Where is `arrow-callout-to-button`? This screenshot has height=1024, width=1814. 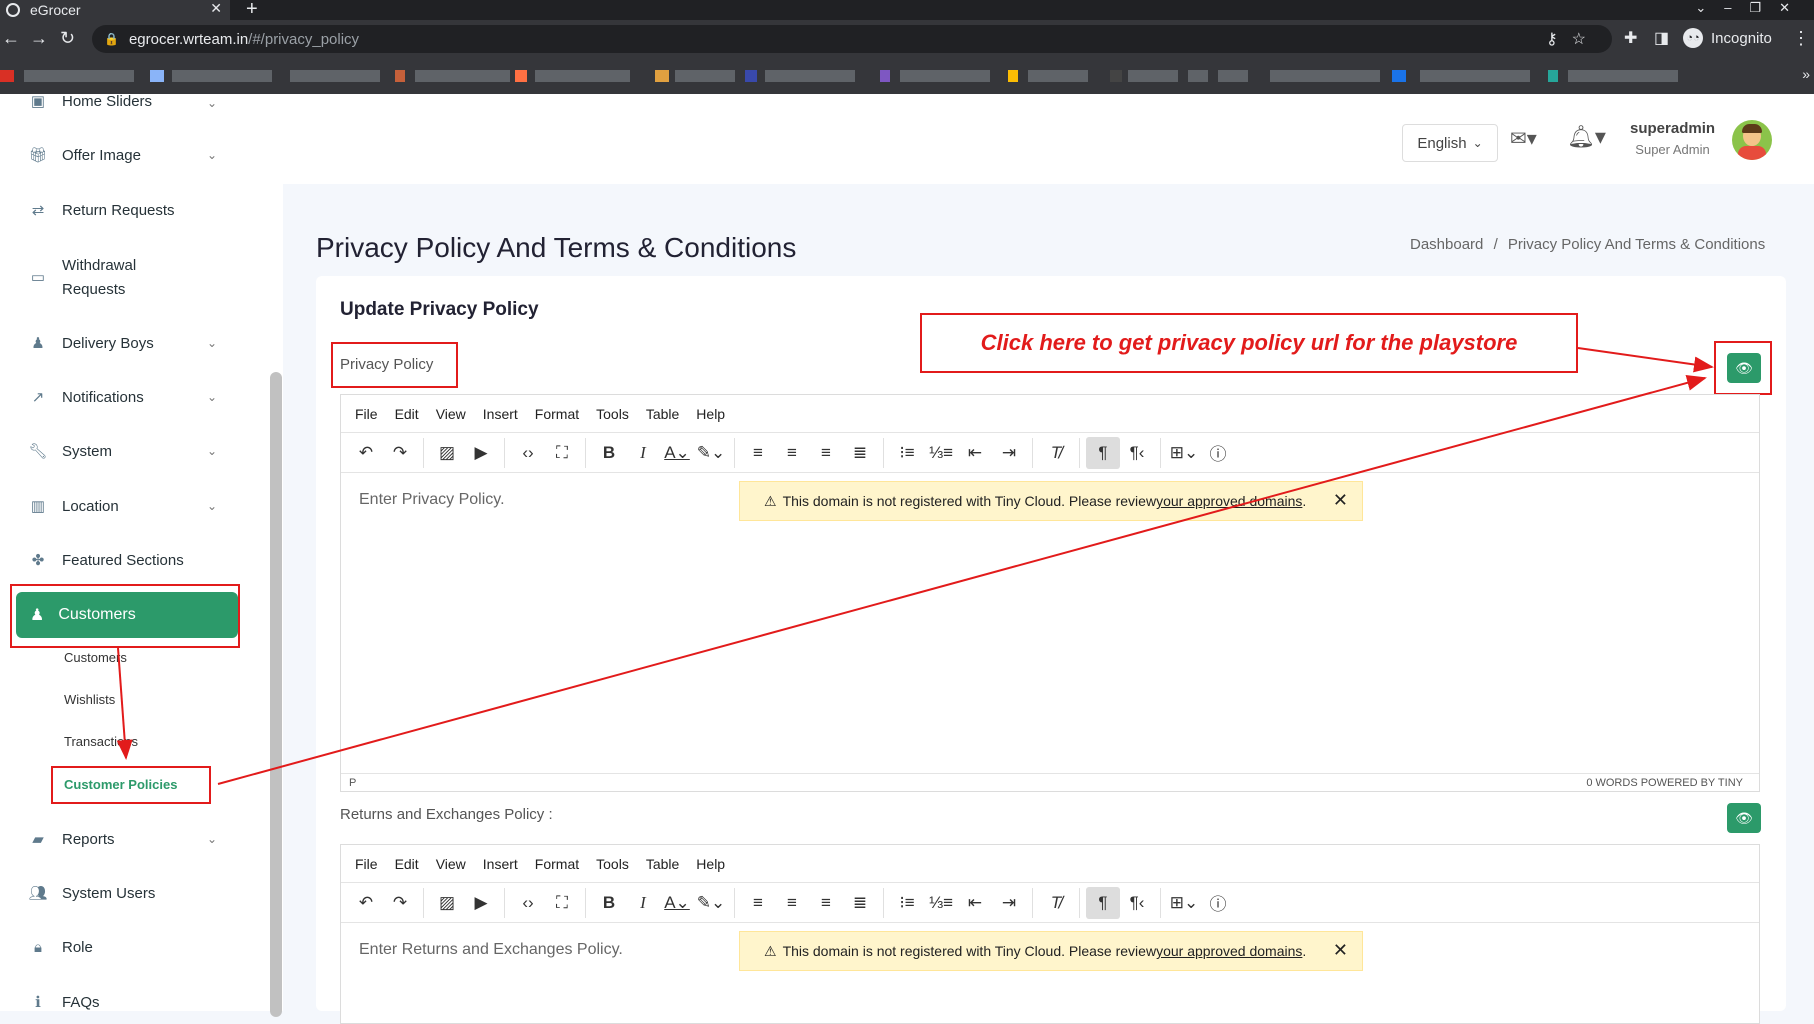 arrow-callout-to-button is located at coordinates (1645, 360).